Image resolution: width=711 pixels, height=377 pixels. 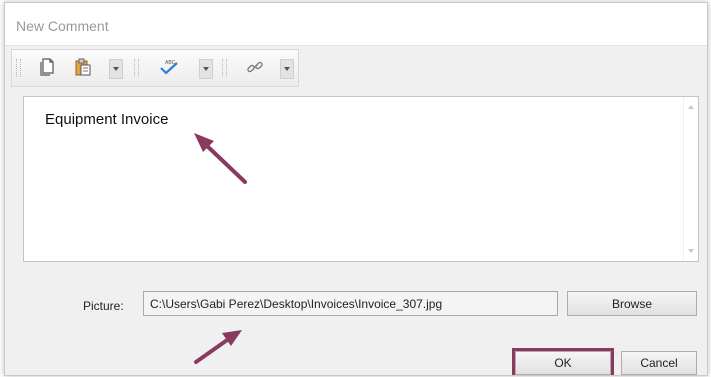 What do you see at coordinates (691, 107) in the screenshot?
I see `scroll-up-icon` at bounding box center [691, 107].